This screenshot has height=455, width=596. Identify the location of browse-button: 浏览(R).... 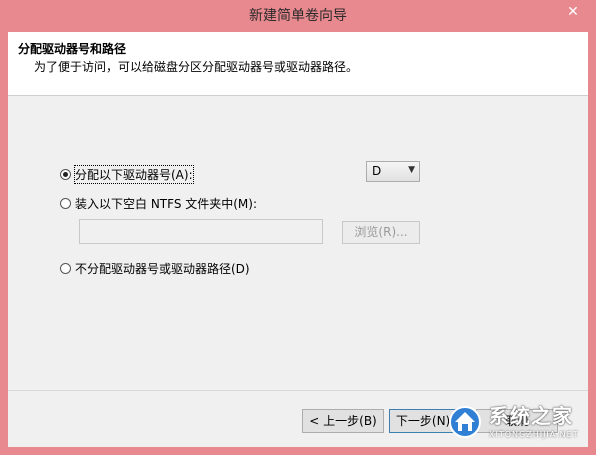
(381, 232).